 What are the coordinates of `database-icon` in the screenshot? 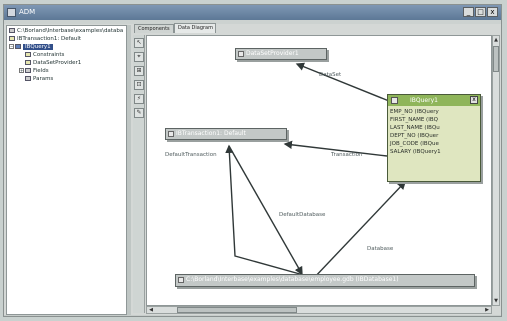 It's located at (12, 30).